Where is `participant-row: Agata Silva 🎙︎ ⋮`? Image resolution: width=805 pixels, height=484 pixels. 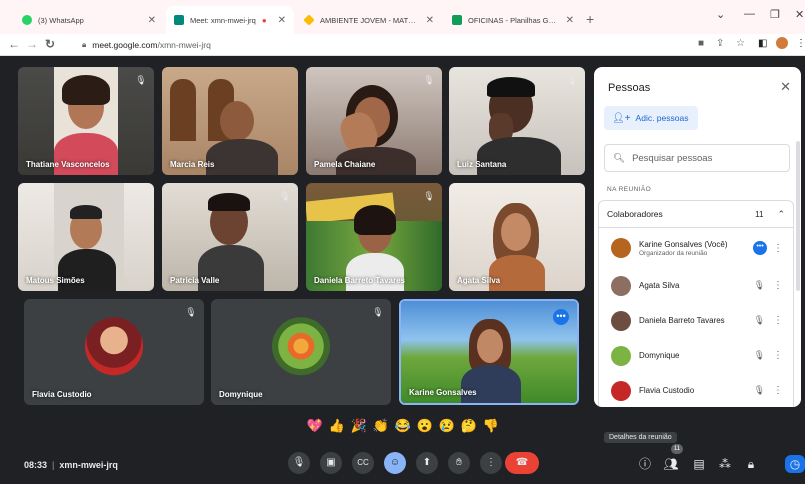
participant-row: Agata Silva 🎙︎ ⋮ is located at coordinates (696, 285).